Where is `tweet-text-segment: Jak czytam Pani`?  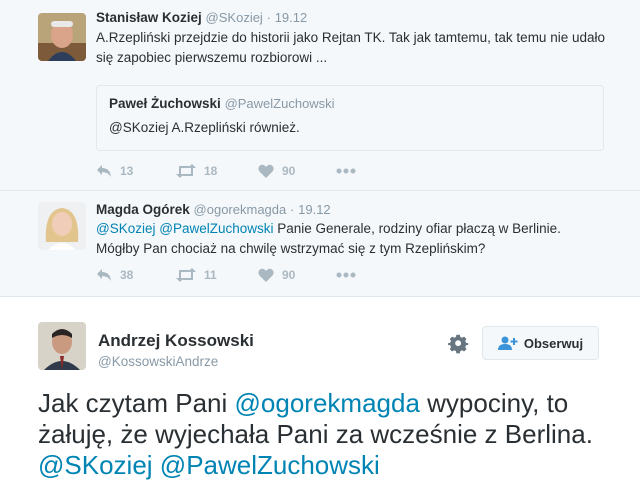 tweet-text-segment: Jak czytam Pani is located at coordinates (136, 403).